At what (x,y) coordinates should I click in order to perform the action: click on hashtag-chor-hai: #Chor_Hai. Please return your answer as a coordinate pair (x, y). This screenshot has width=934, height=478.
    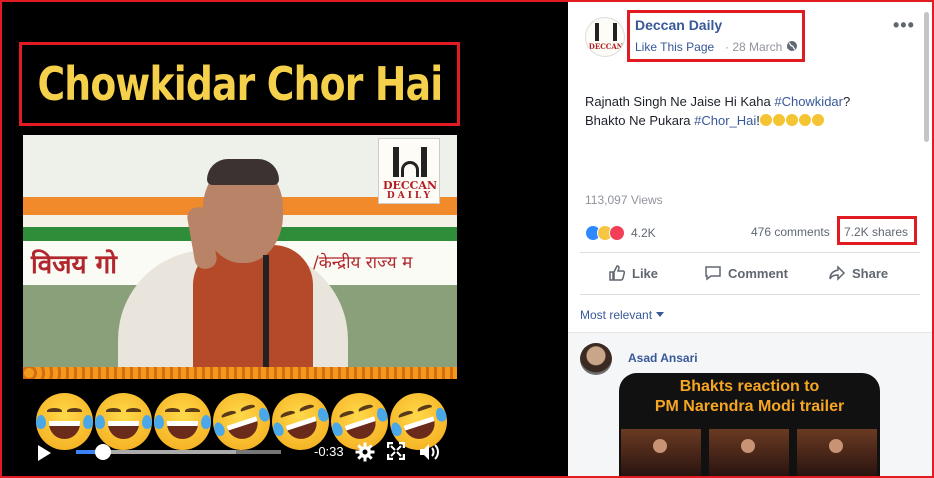
    Looking at the image, I should click on (725, 120).